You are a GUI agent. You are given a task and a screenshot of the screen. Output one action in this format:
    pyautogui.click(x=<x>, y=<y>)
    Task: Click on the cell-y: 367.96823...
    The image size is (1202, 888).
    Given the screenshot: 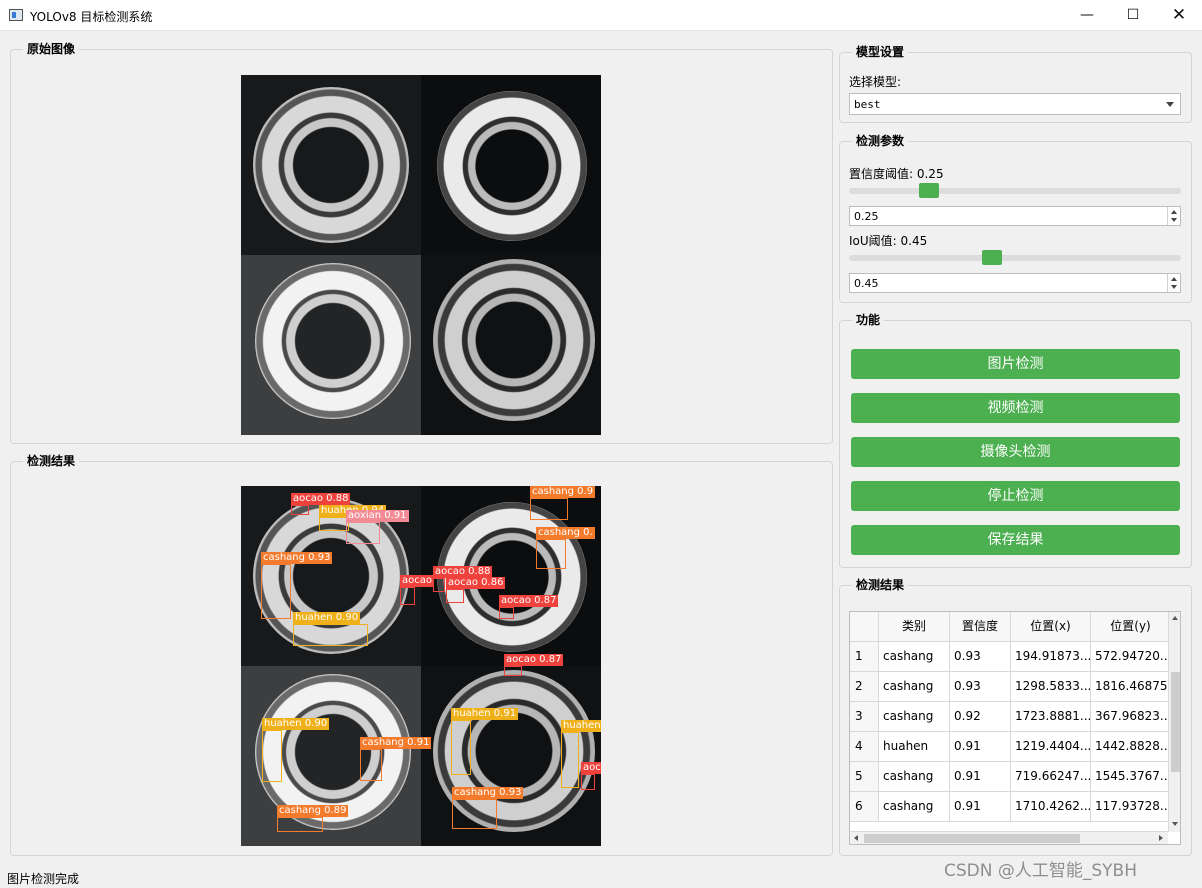 What is the action you would take?
    pyautogui.click(x=1131, y=717)
    